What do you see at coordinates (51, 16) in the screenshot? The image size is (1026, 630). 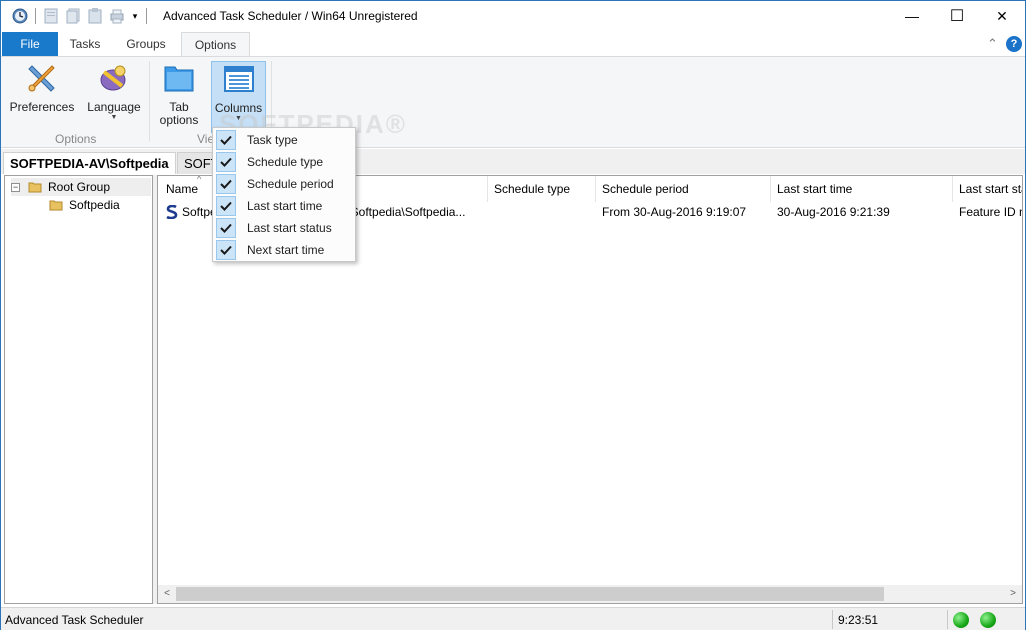 I see `new-task-icon` at bounding box center [51, 16].